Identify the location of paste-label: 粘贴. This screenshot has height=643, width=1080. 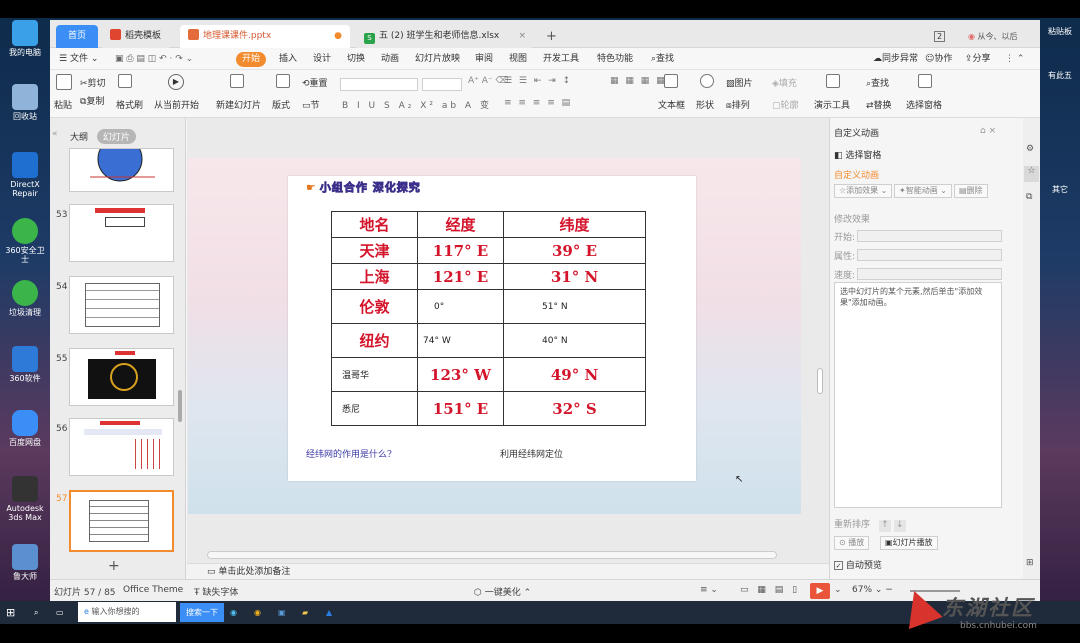
(63, 104).